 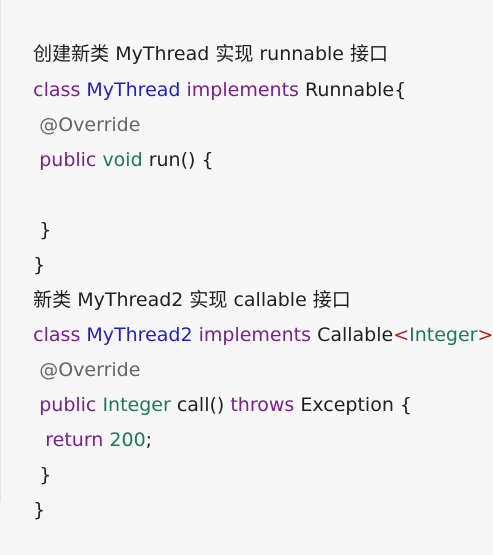 What do you see at coordinates (443, 335) in the screenshot?
I see `code-token: Integer` at bounding box center [443, 335].